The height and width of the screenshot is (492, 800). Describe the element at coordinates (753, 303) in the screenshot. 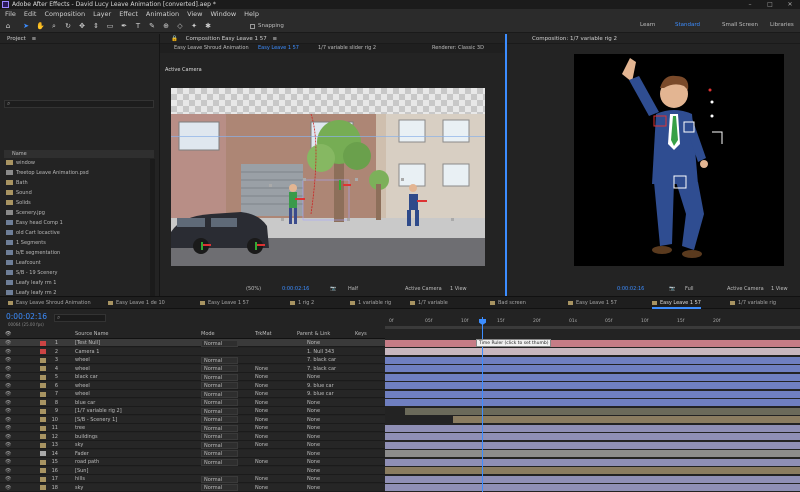

I see `timeline-tab: 1/7 variable rig` at that location.